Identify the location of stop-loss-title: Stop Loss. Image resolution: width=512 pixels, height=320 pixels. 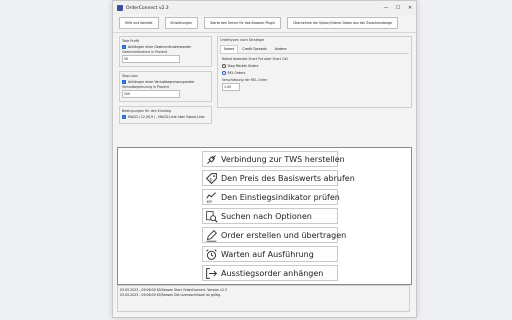
(130, 76).